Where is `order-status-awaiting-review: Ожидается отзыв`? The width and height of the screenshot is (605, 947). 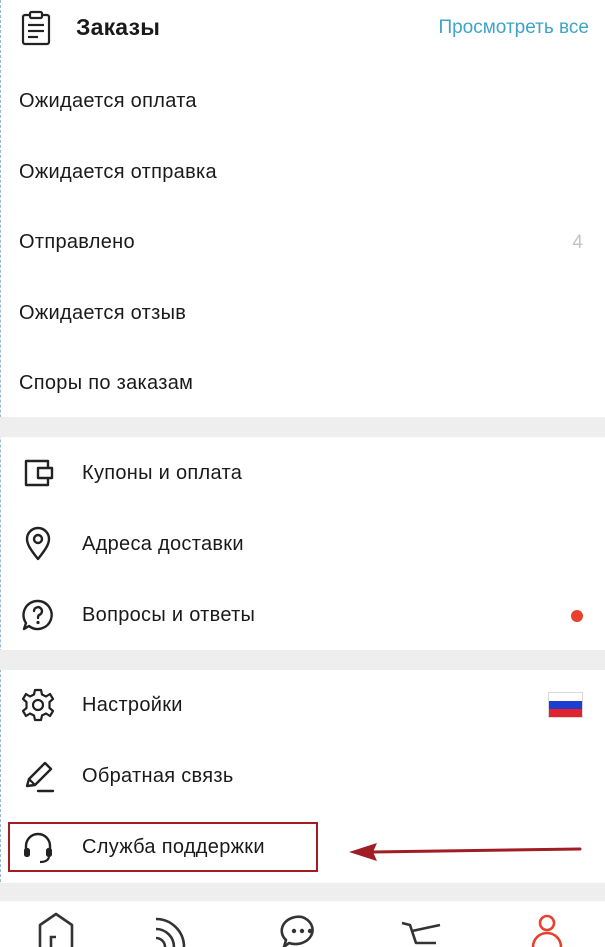 order-status-awaiting-review: Ожидается отзыв is located at coordinates (302, 313).